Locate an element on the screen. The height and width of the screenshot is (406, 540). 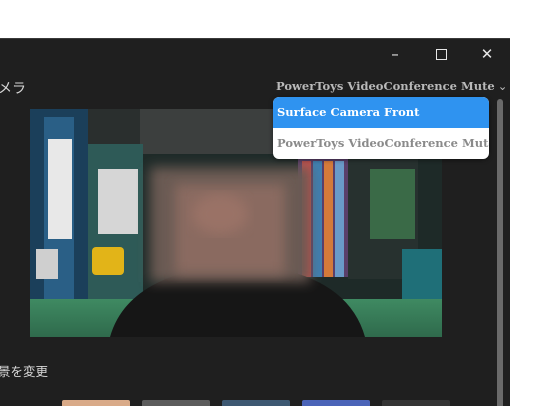
close-button: ✕ is located at coordinates (487, 54).